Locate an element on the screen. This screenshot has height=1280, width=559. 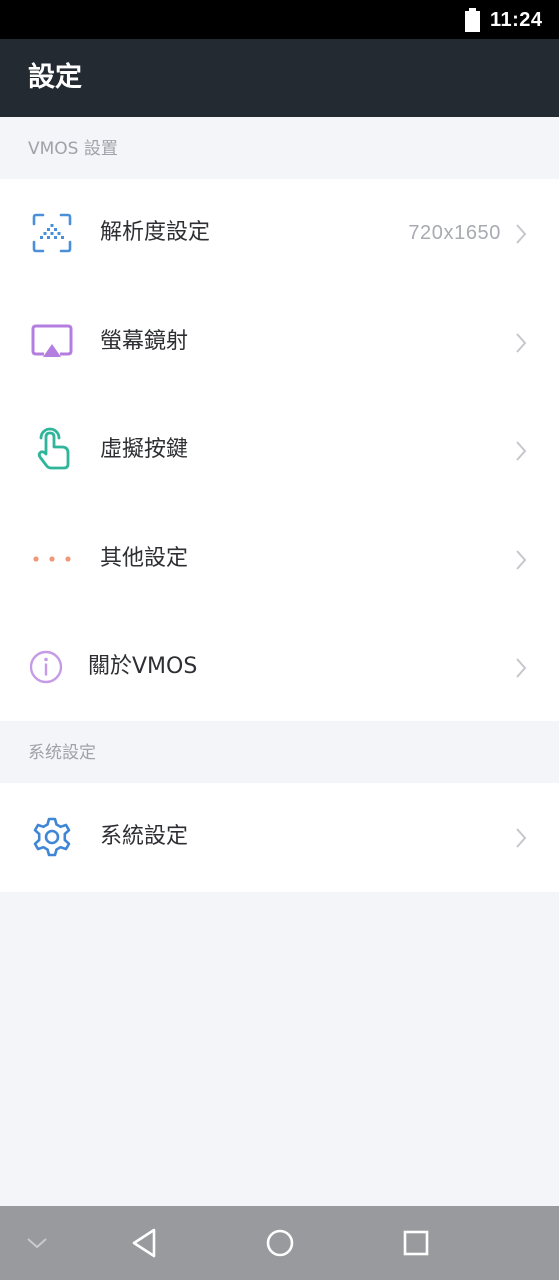
settings-item-resolution: 解析度設定 720x1650 is located at coordinates (279, 233).